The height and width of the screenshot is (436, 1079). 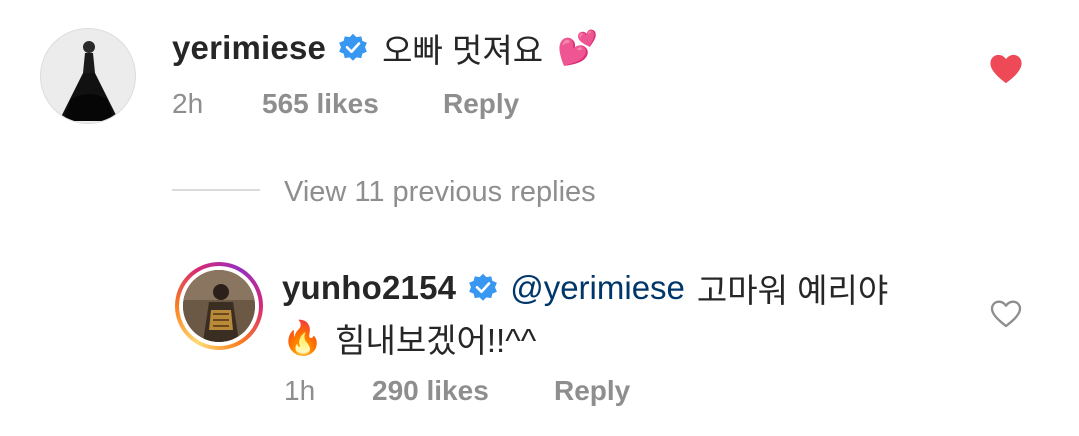 I want to click on reply-header: yunho2154 @yerimiese 고마워 예리야, so click(x=585, y=288).